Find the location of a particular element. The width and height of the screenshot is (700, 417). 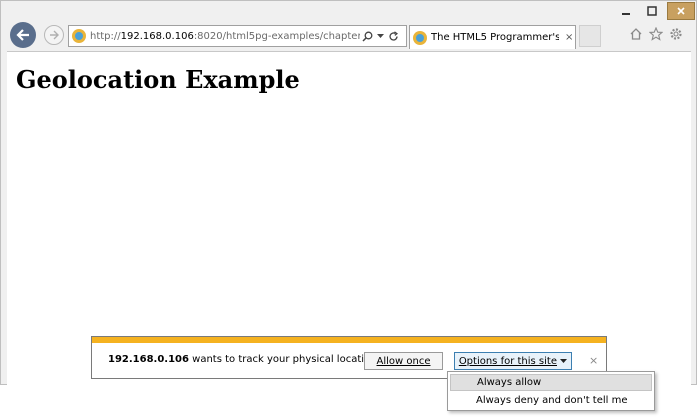

forward-button is located at coordinates (54, 35).